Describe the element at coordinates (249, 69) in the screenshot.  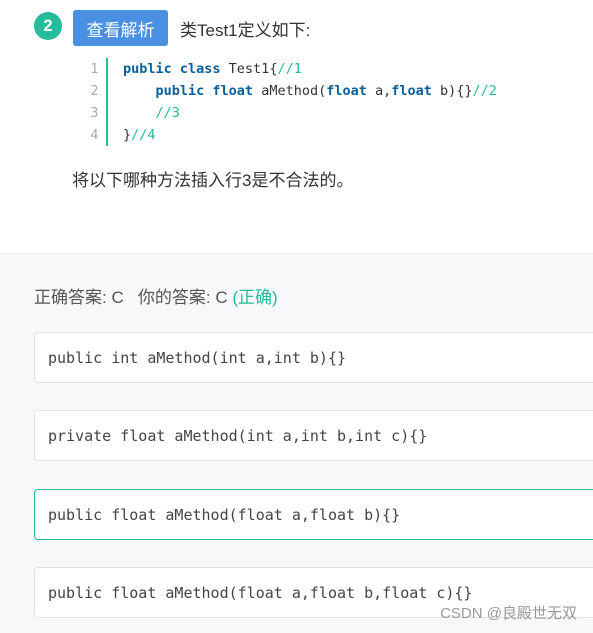
I see `code-text: Test1{` at that location.